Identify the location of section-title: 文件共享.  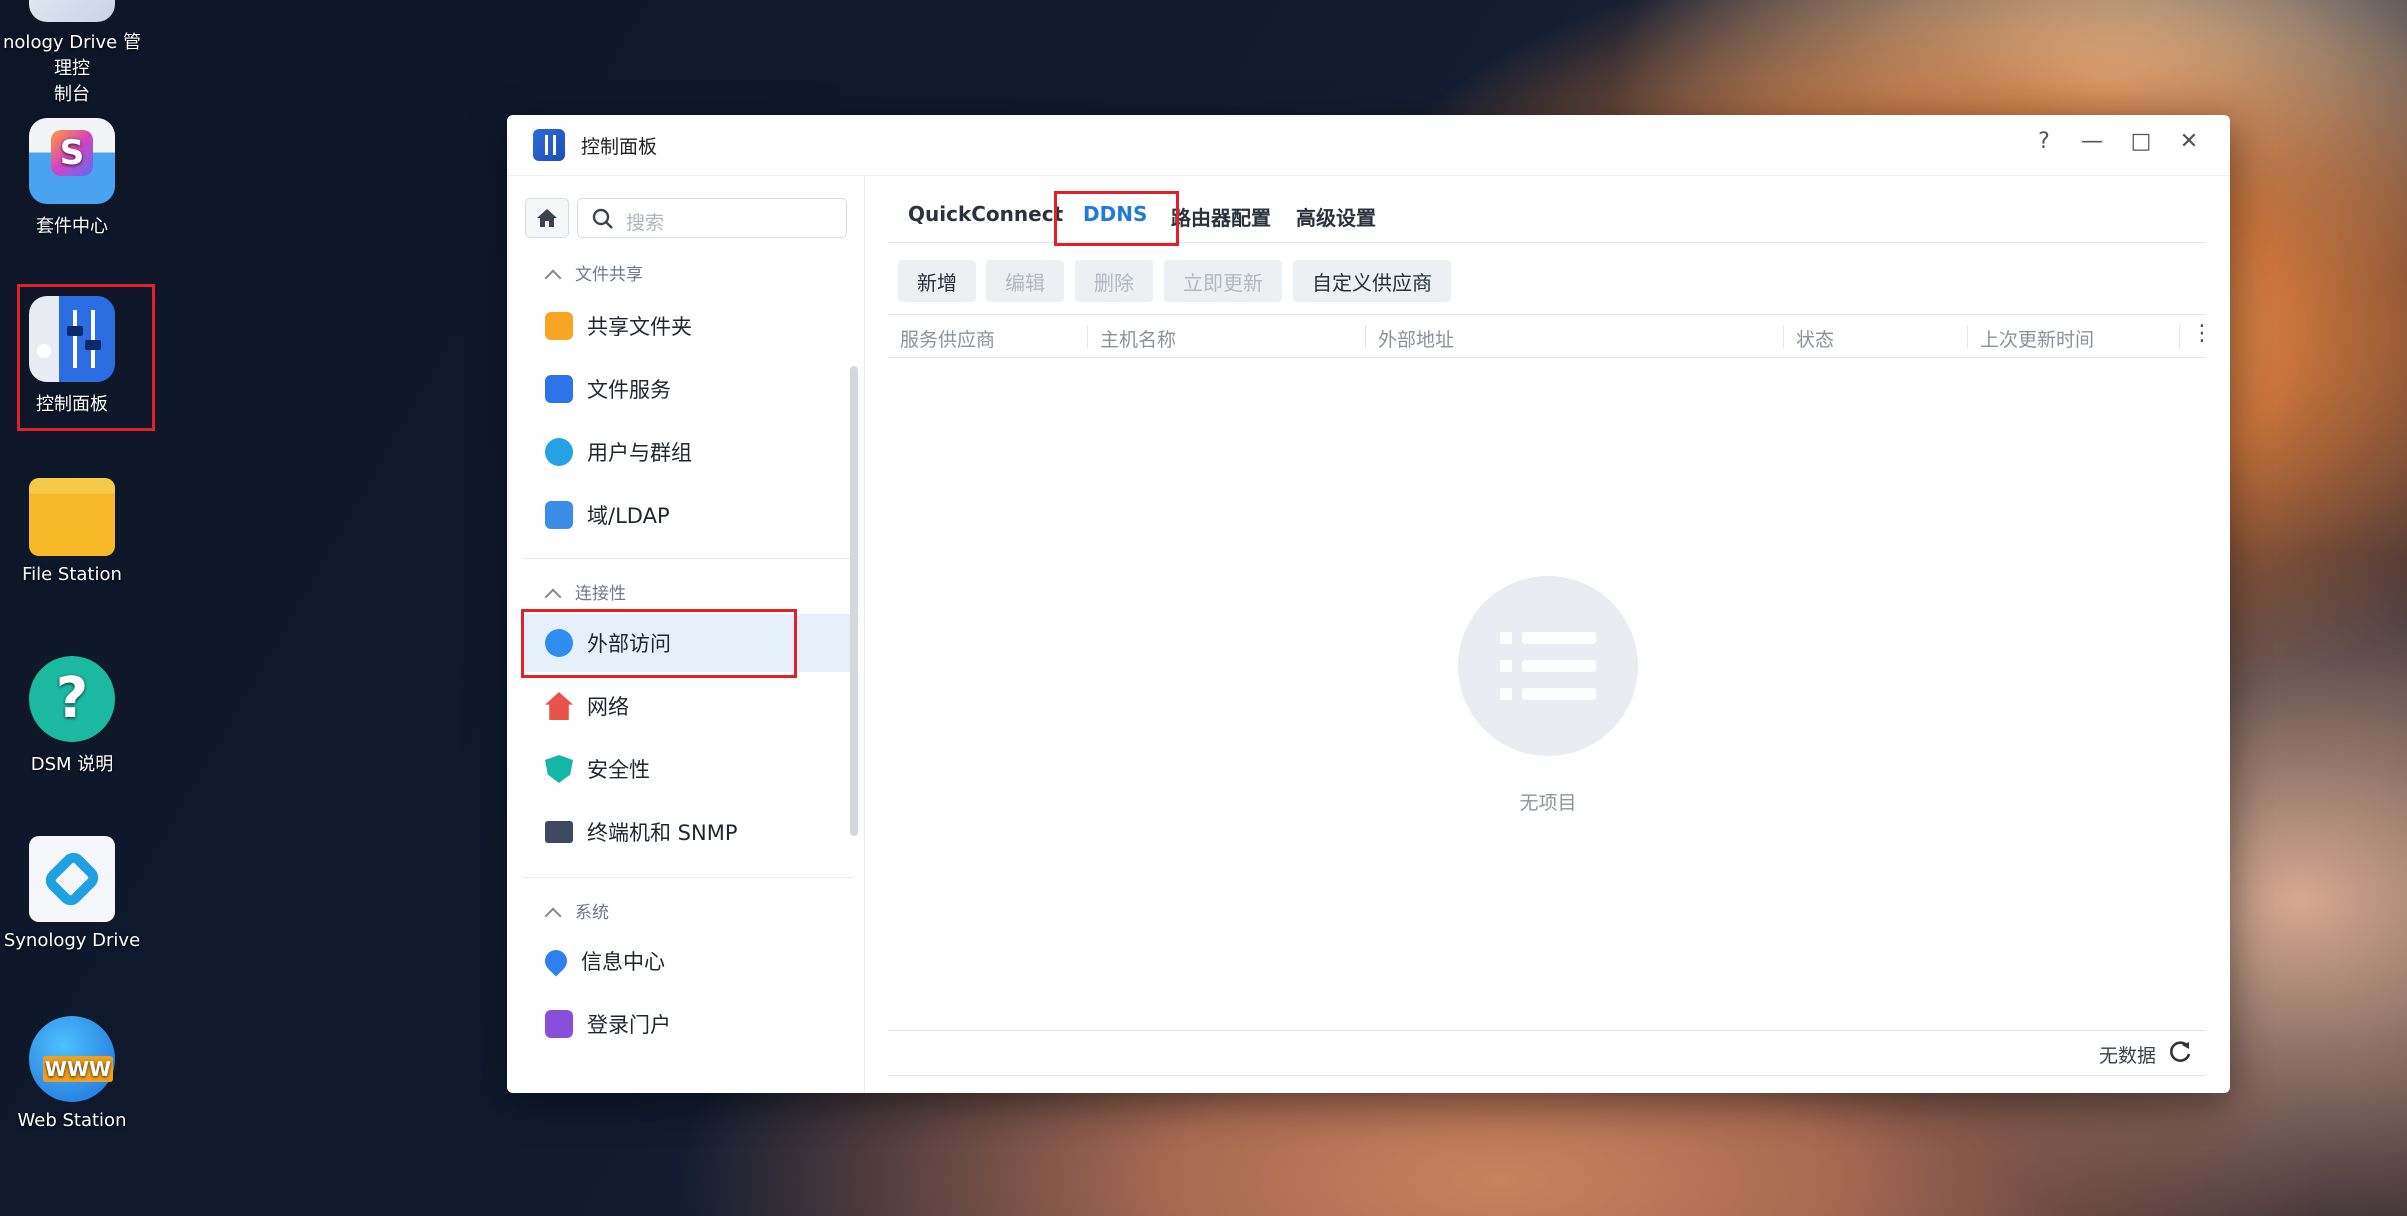
(609, 275).